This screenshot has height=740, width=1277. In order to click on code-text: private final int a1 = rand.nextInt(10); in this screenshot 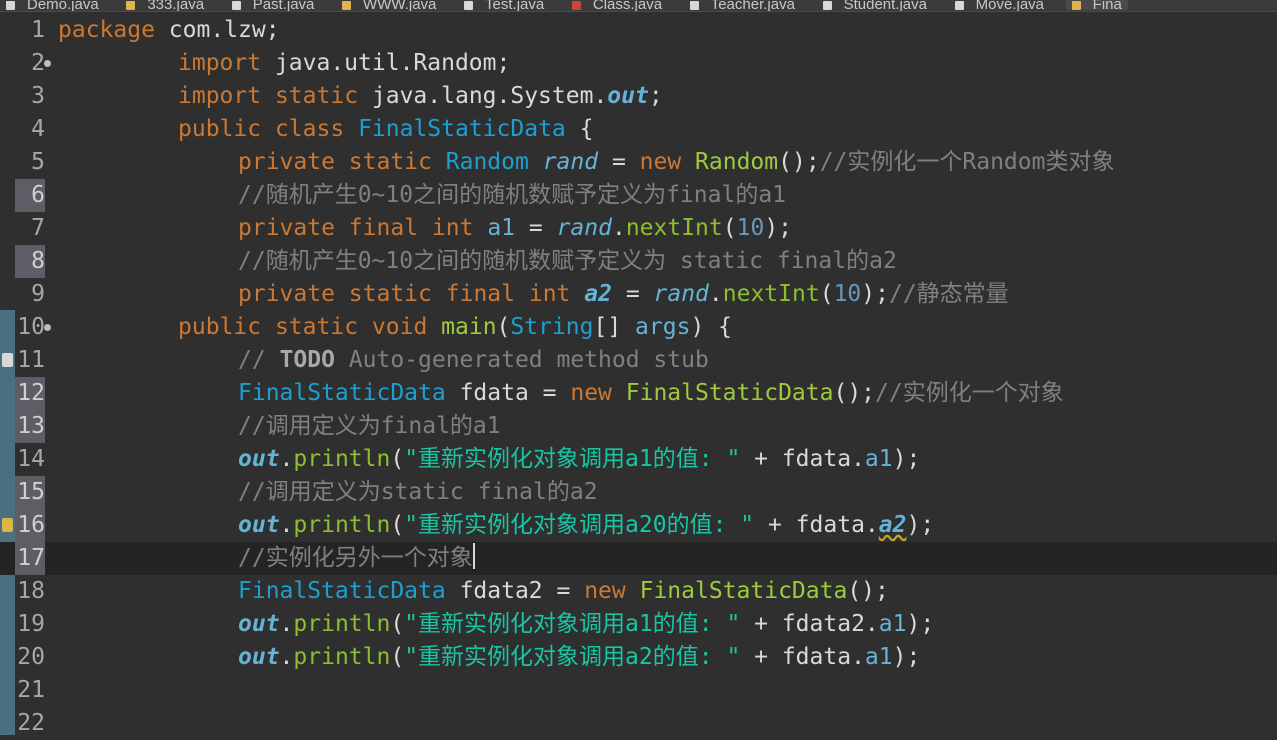, I will do `click(515, 228)`.